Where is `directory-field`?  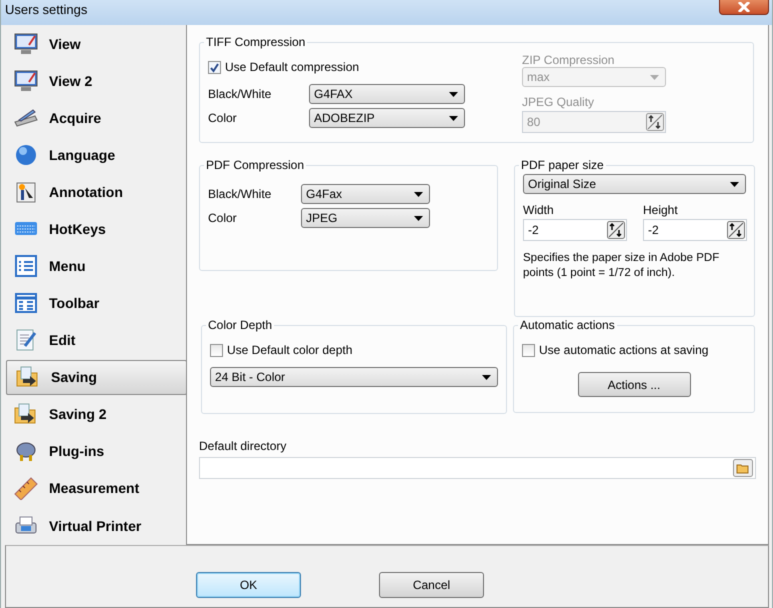
directory-field is located at coordinates (477, 468).